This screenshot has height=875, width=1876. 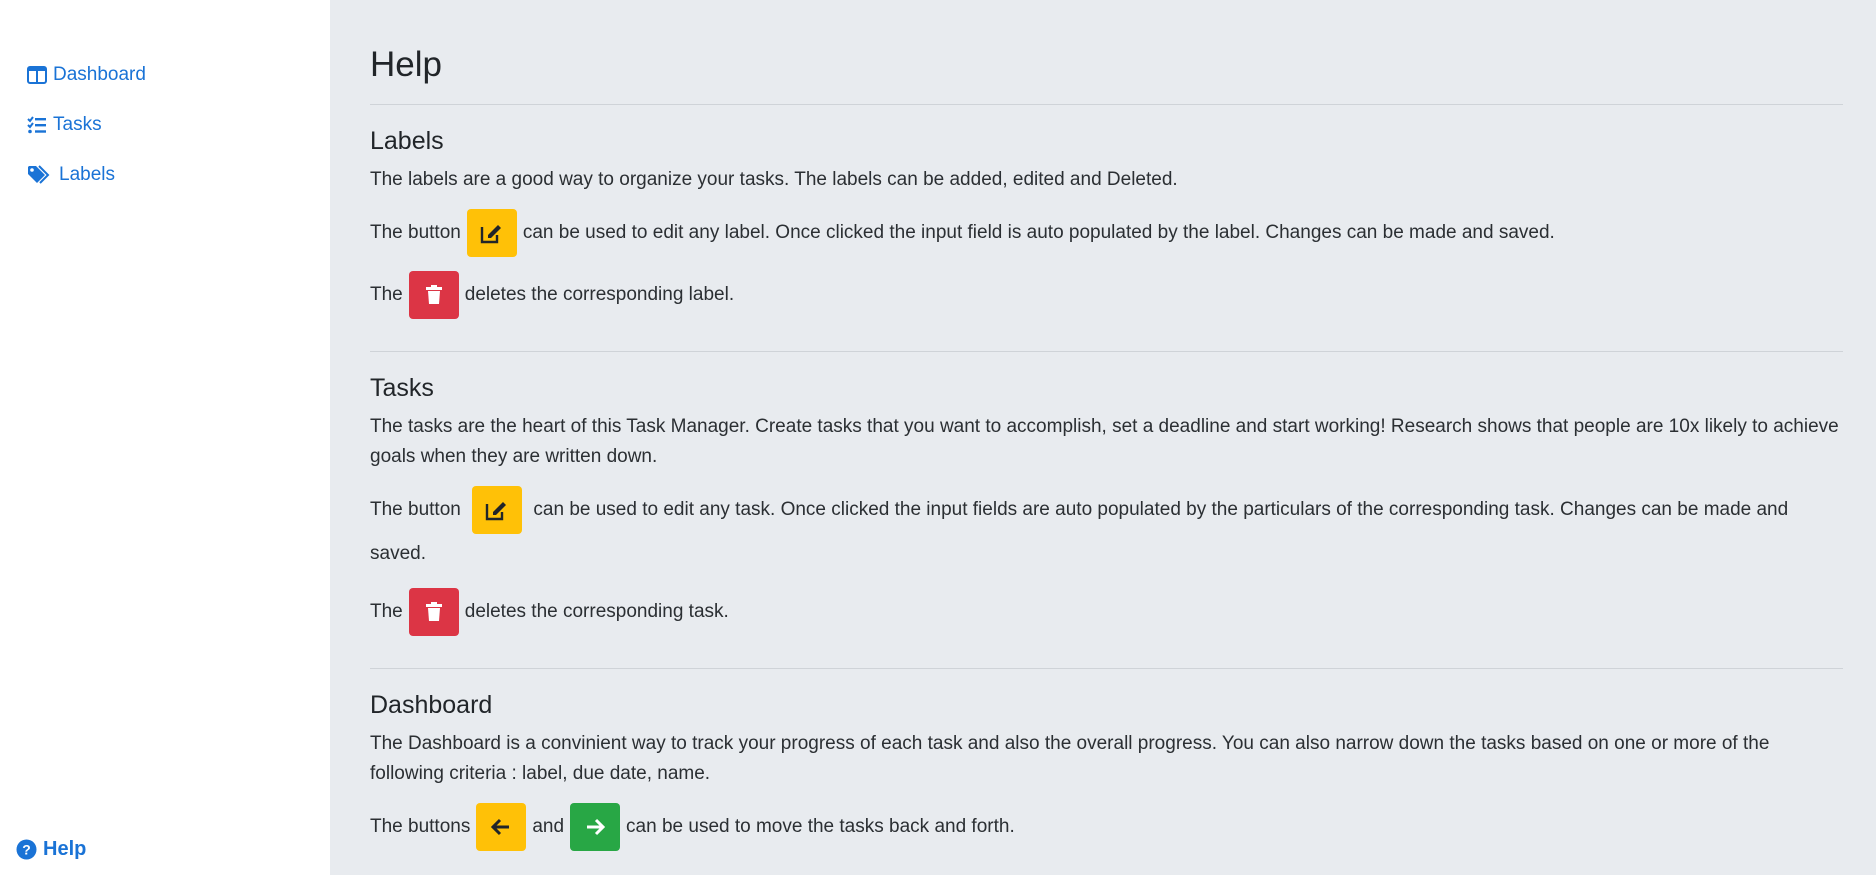 I want to click on tags-icon, so click(x=40, y=175).